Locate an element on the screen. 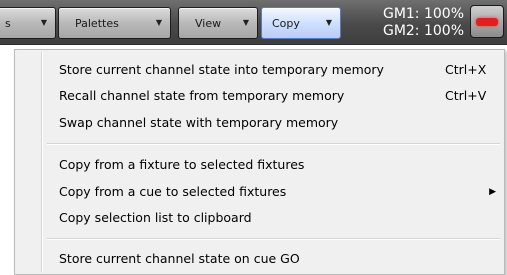 This screenshot has height=275, width=507. grand-master-2-readout: GM2: 100% is located at coordinates (423, 31).